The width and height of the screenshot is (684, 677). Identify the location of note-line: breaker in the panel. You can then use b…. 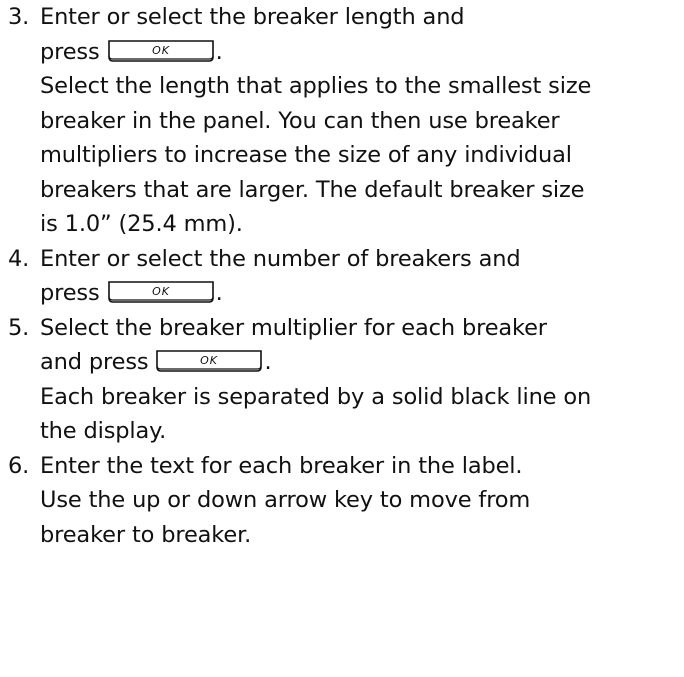
(300, 120).